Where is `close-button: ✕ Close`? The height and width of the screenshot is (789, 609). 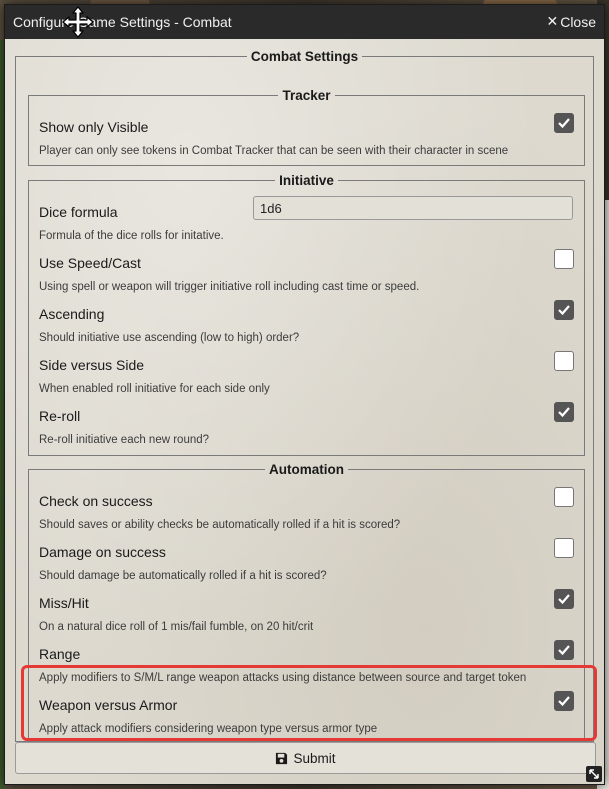 close-button: ✕ Close is located at coordinates (571, 21).